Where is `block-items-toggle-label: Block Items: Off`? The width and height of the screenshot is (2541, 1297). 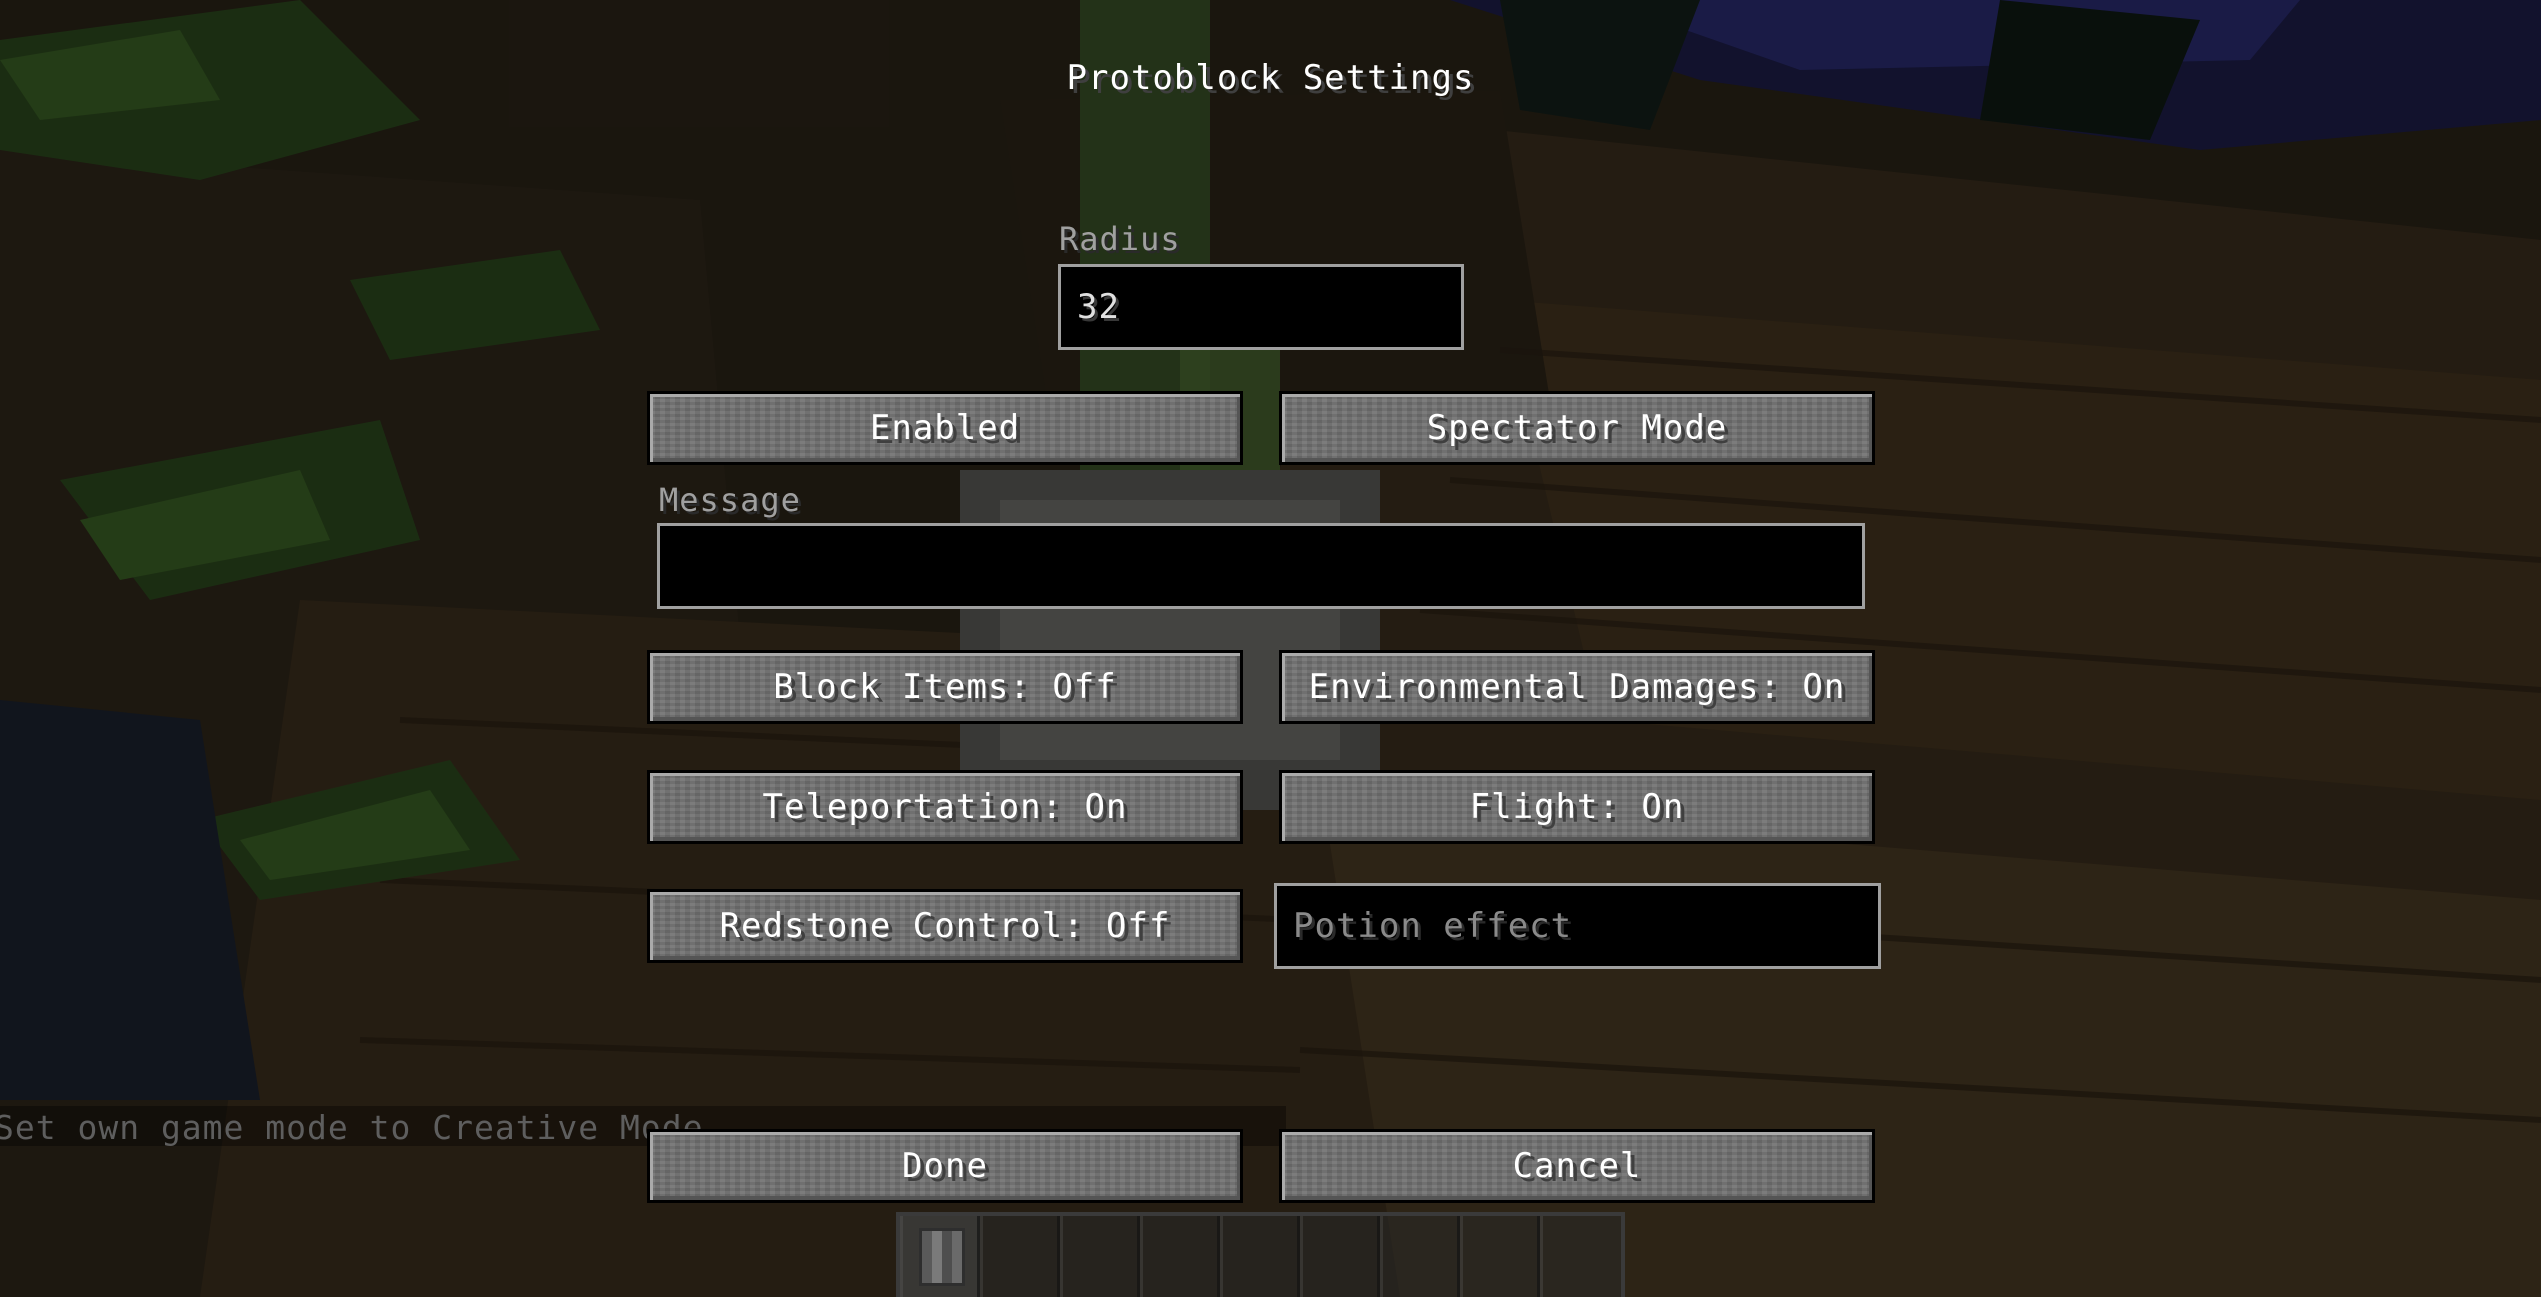 block-items-toggle-label: Block Items: Off is located at coordinates (945, 687).